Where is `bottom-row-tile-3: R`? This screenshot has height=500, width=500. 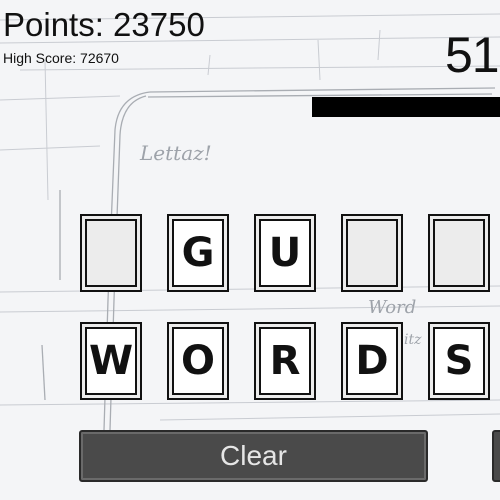
bottom-row-tile-3: R is located at coordinates (285, 361).